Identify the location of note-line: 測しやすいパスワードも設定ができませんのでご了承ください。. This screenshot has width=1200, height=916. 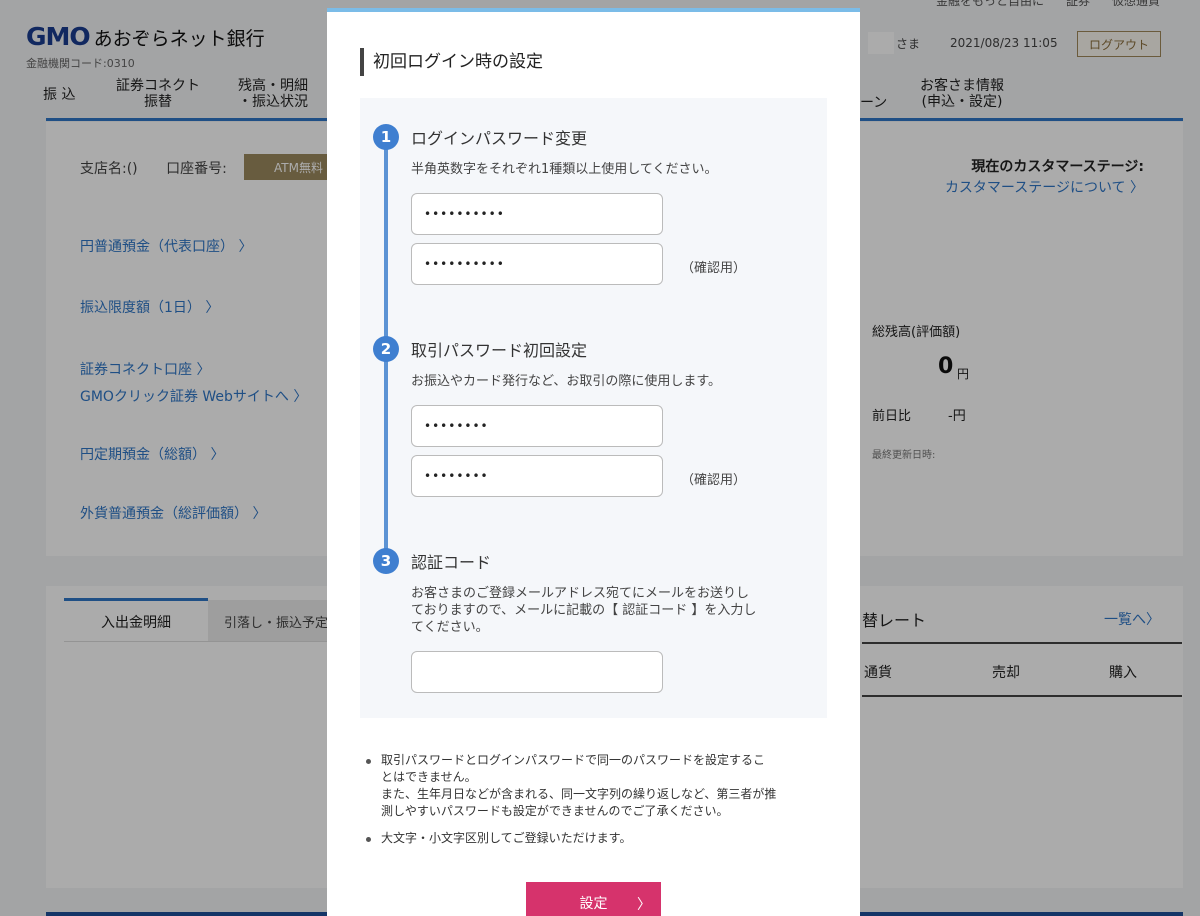
(555, 811).